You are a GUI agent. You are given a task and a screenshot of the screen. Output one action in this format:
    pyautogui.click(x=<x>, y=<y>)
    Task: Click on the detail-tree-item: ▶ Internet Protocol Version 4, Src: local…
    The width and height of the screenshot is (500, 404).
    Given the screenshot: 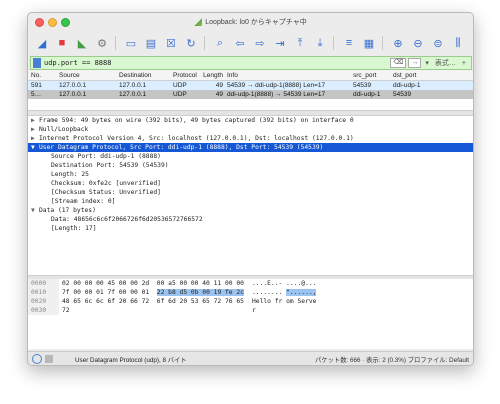 What is the action you would take?
    pyautogui.click(x=250, y=138)
    